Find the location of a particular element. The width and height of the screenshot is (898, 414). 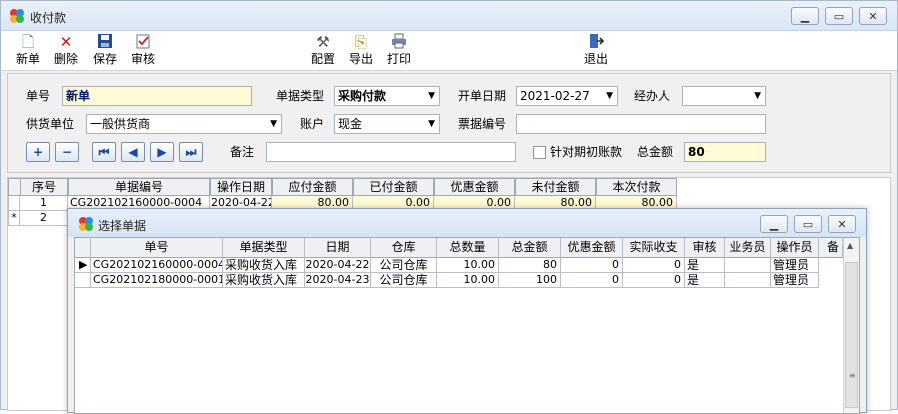

close-button: ✕ is located at coordinates (873, 16).